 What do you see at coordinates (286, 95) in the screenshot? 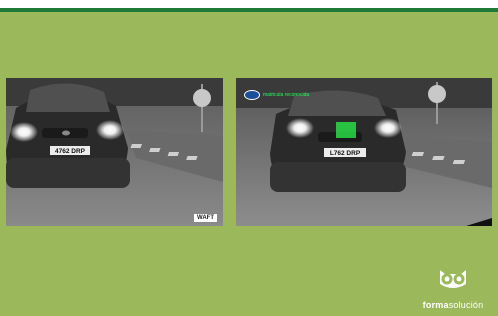
I see `ocr-result-text: matricula reconocida` at bounding box center [286, 95].